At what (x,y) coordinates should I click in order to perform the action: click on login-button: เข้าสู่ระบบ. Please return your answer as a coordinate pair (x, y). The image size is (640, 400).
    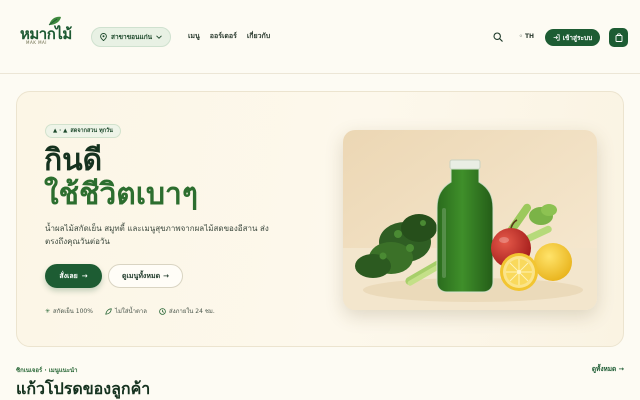
    Looking at the image, I should click on (572, 37).